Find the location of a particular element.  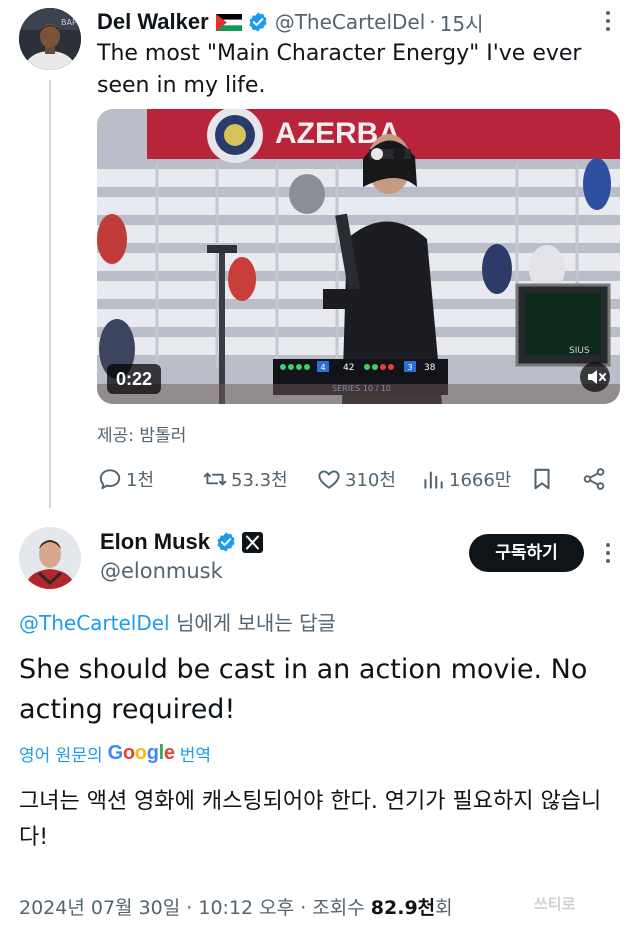

retweet-button: 53.3천 is located at coordinates (245, 479).